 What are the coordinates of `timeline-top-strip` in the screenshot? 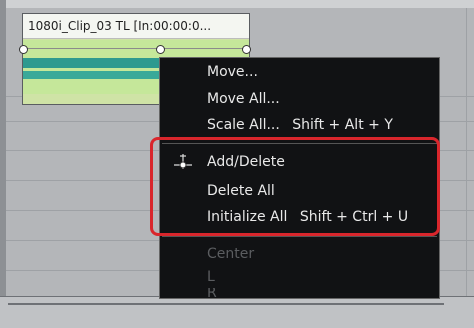 It's located at (237, 4).